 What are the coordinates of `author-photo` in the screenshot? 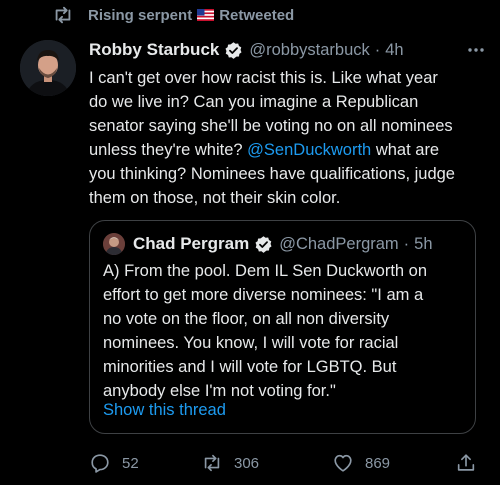 It's located at (48, 68).